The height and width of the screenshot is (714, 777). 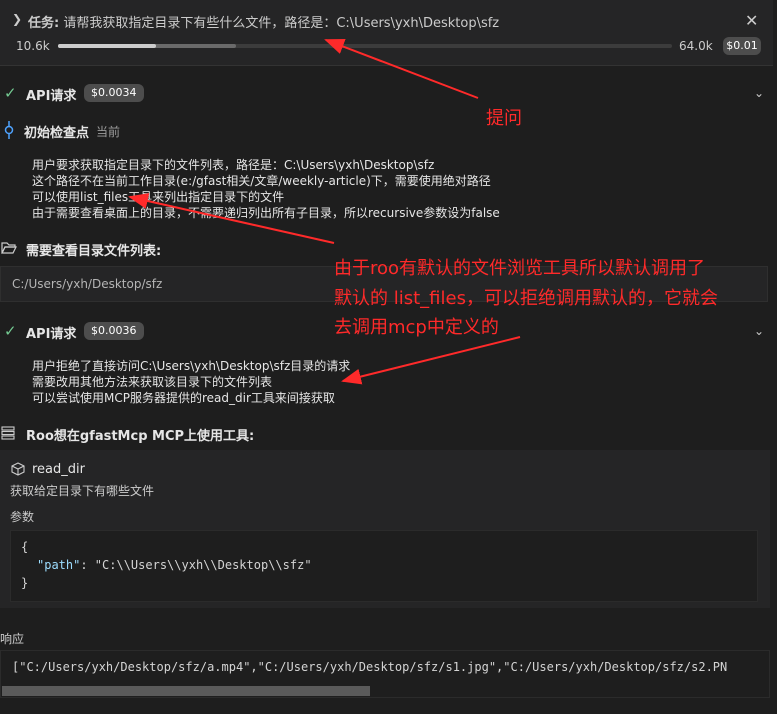 I want to click on annotation-text: 由于roo有默认的文件浏览工具所以默认调用了, so click(x=520, y=268).